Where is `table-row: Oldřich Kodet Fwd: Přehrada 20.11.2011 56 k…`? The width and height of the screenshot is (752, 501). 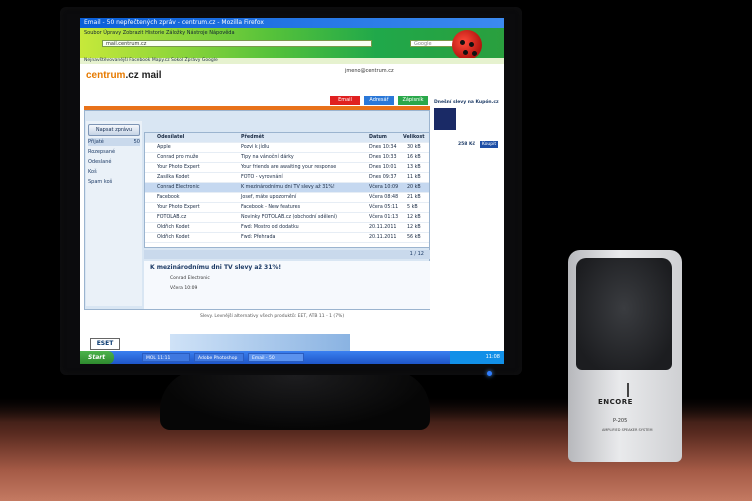 table-row: Oldřich Kodet Fwd: Přehrada 20.11.2011 56 k… is located at coordinates (287, 238).